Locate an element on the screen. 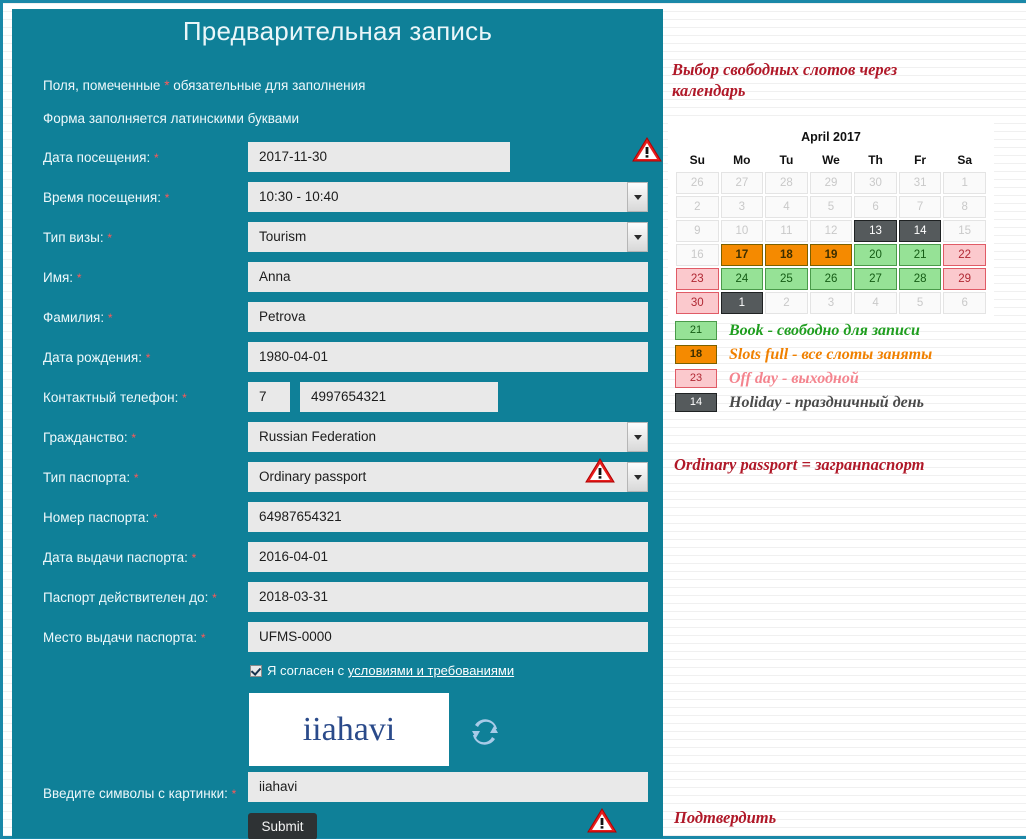  calendar-day-holiday: 14 is located at coordinates (920, 231).